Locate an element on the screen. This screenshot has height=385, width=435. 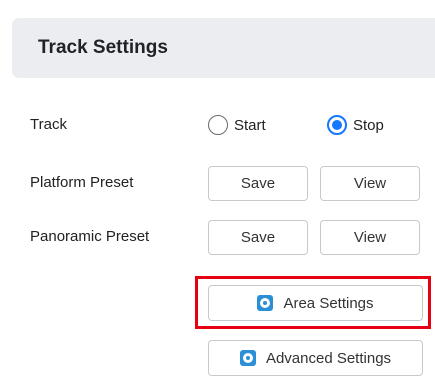
area-settings-button: Area Settings is located at coordinates (315, 303).